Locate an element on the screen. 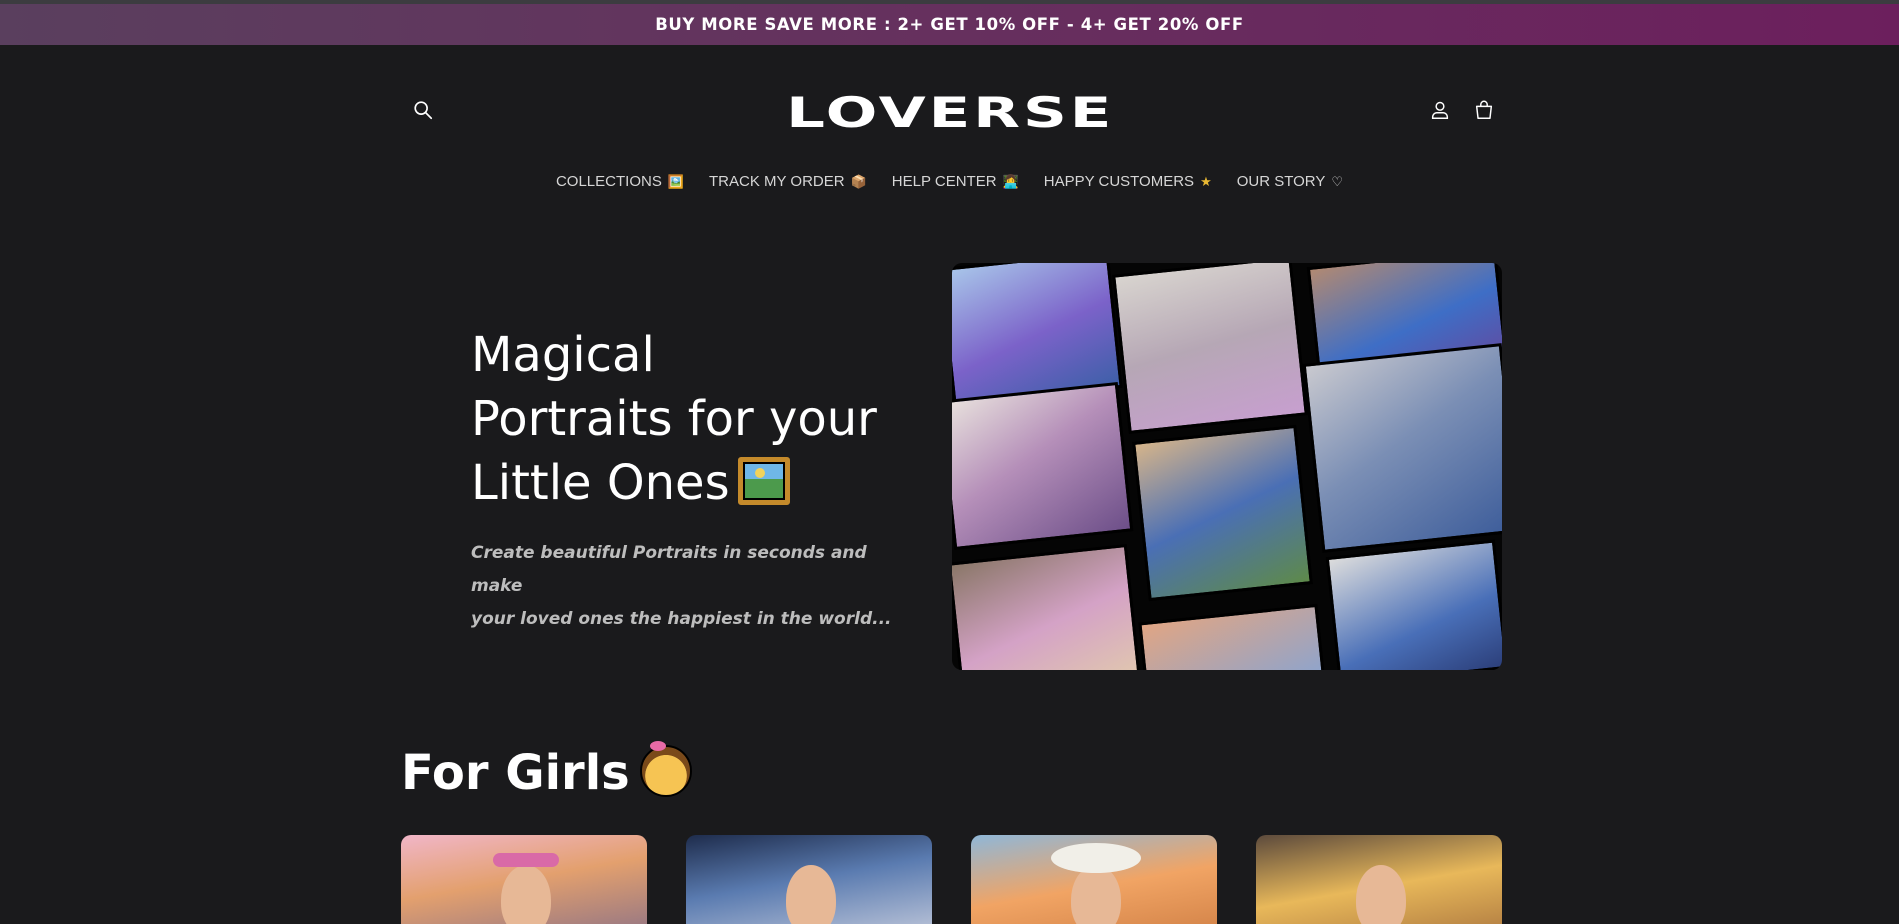 The height and width of the screenshot is (924, 1899). star-icon: ★ is located at coordinates (1206, 181).